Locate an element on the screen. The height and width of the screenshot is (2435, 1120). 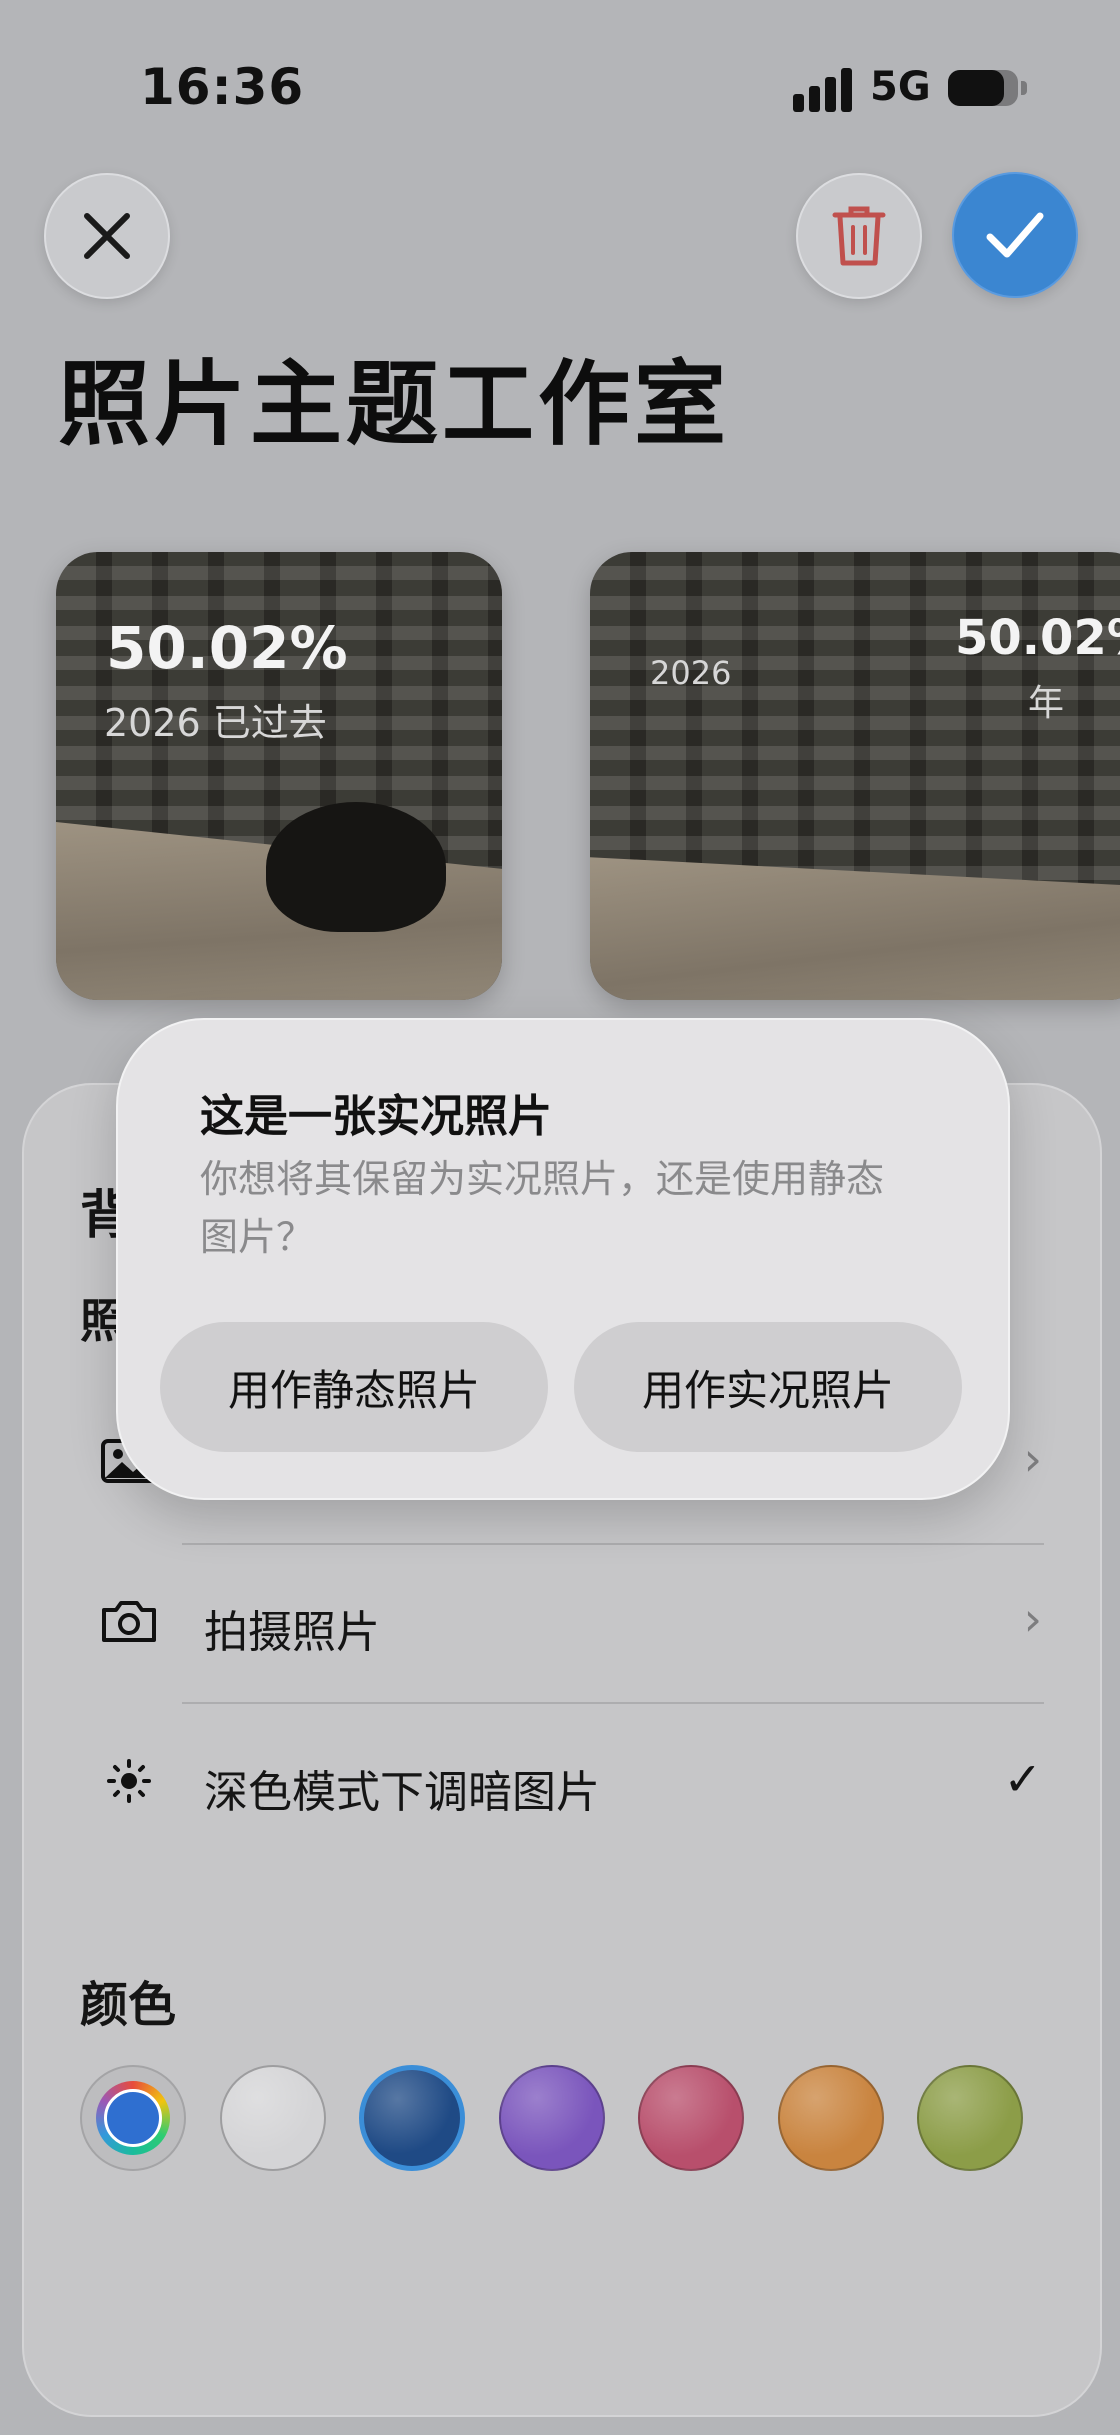
theme-preview-card: 2026 50.02% 年 is located at coordinates (855, 776).